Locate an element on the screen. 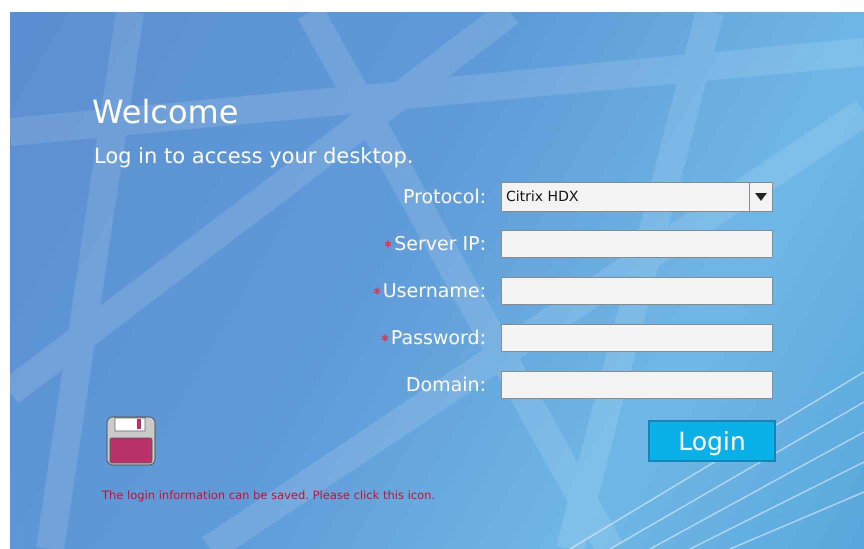  field-label: Server IP: is located at coordinates (440, 244).